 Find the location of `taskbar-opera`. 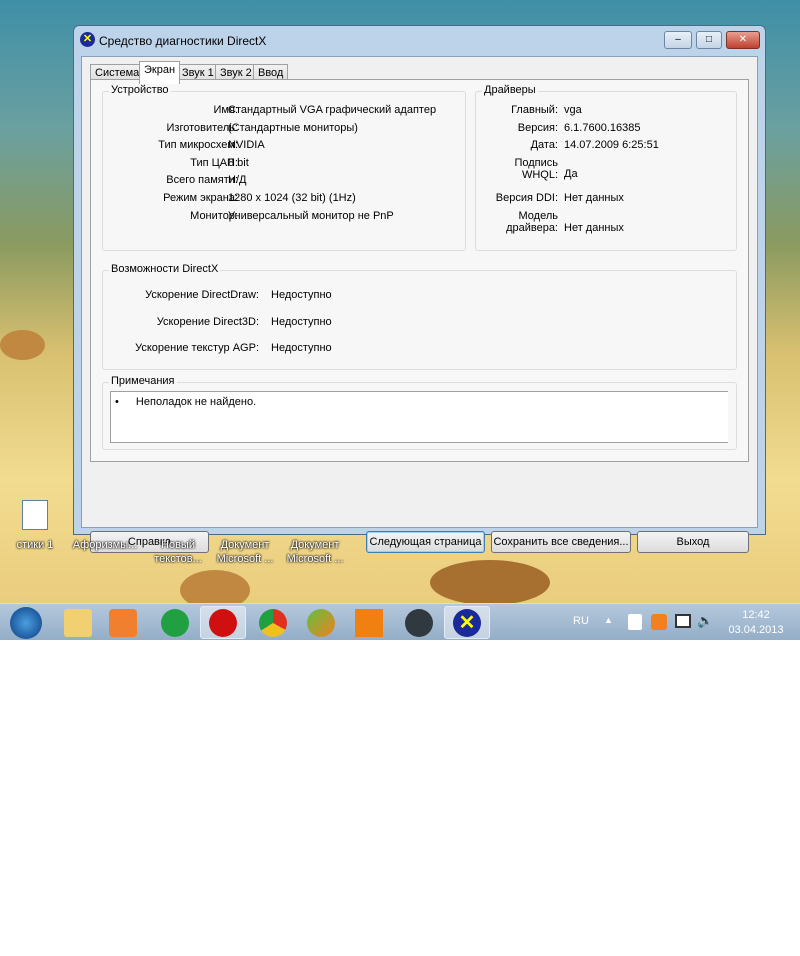

taskbar-opera is located at coordinates (223, 622).